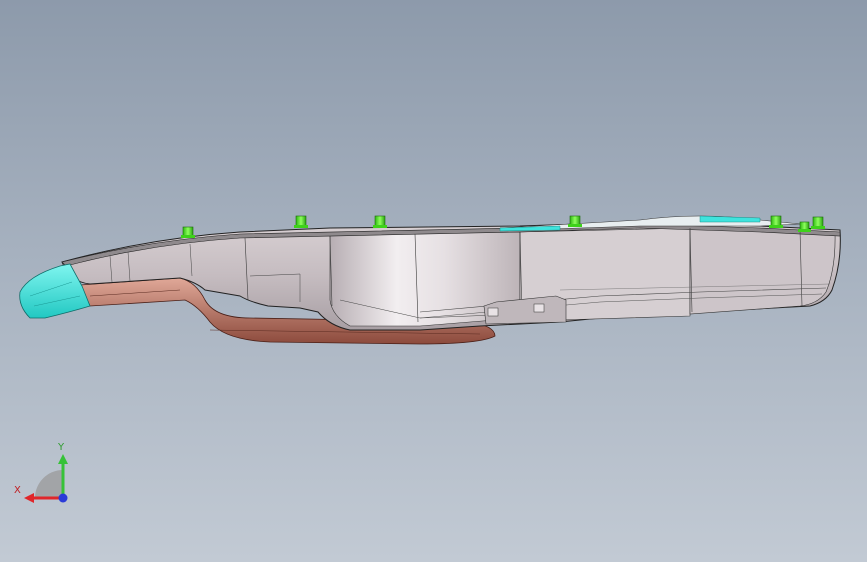  I want to click on x-axis-label: X, so click(17, 490).